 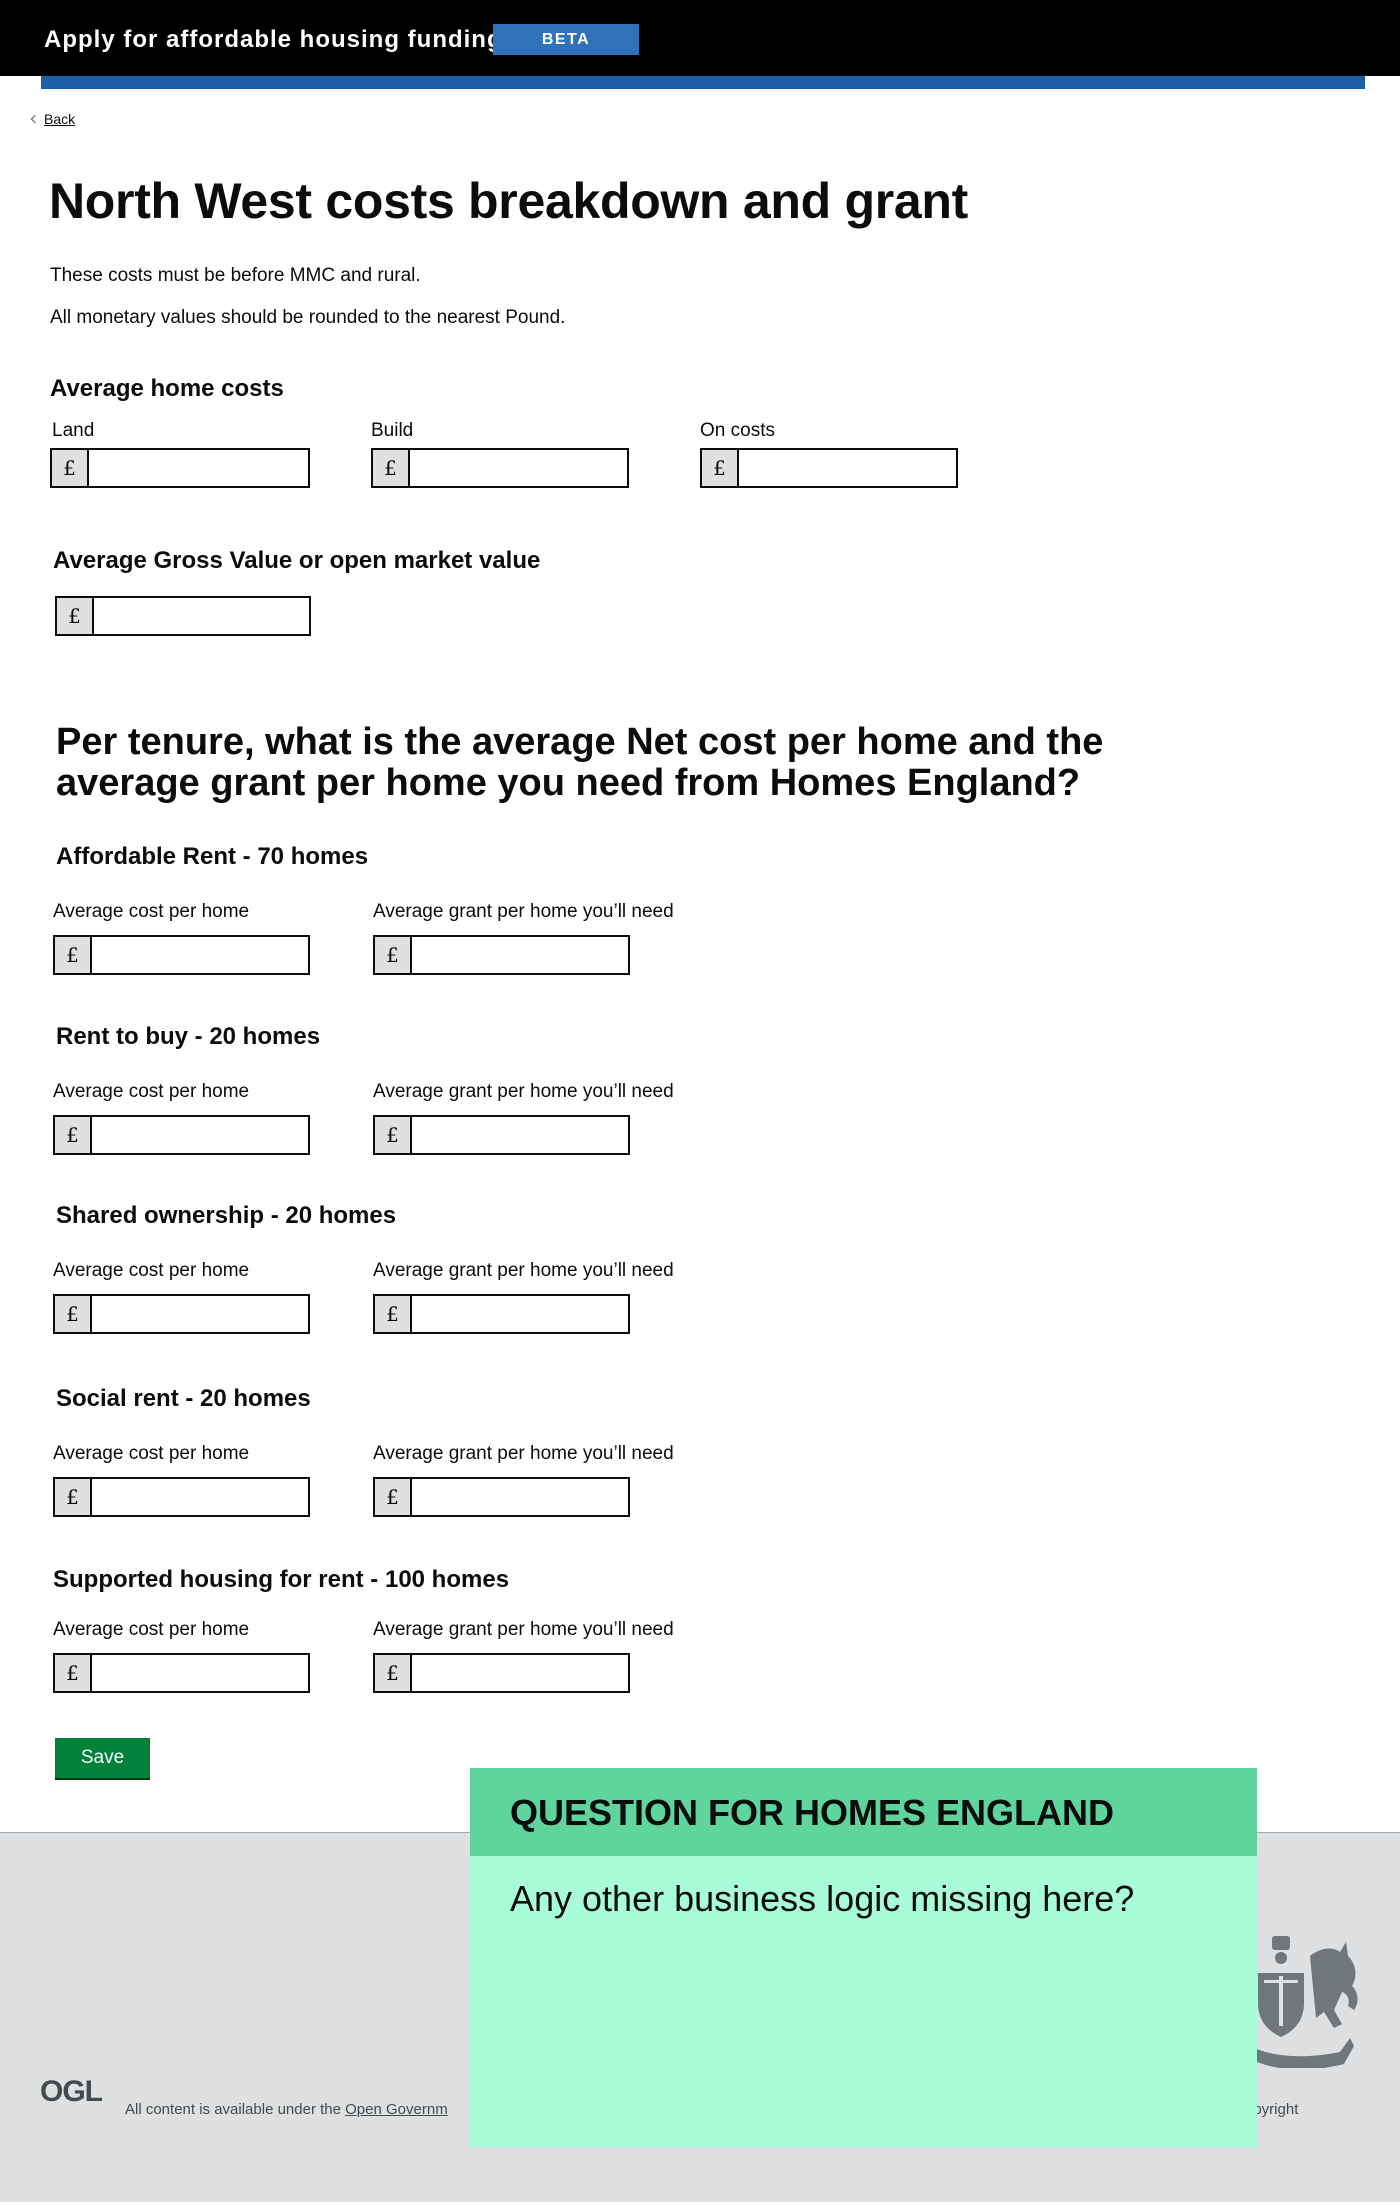 I want to click on gross-value-field: £, so click(x=183, y=616).